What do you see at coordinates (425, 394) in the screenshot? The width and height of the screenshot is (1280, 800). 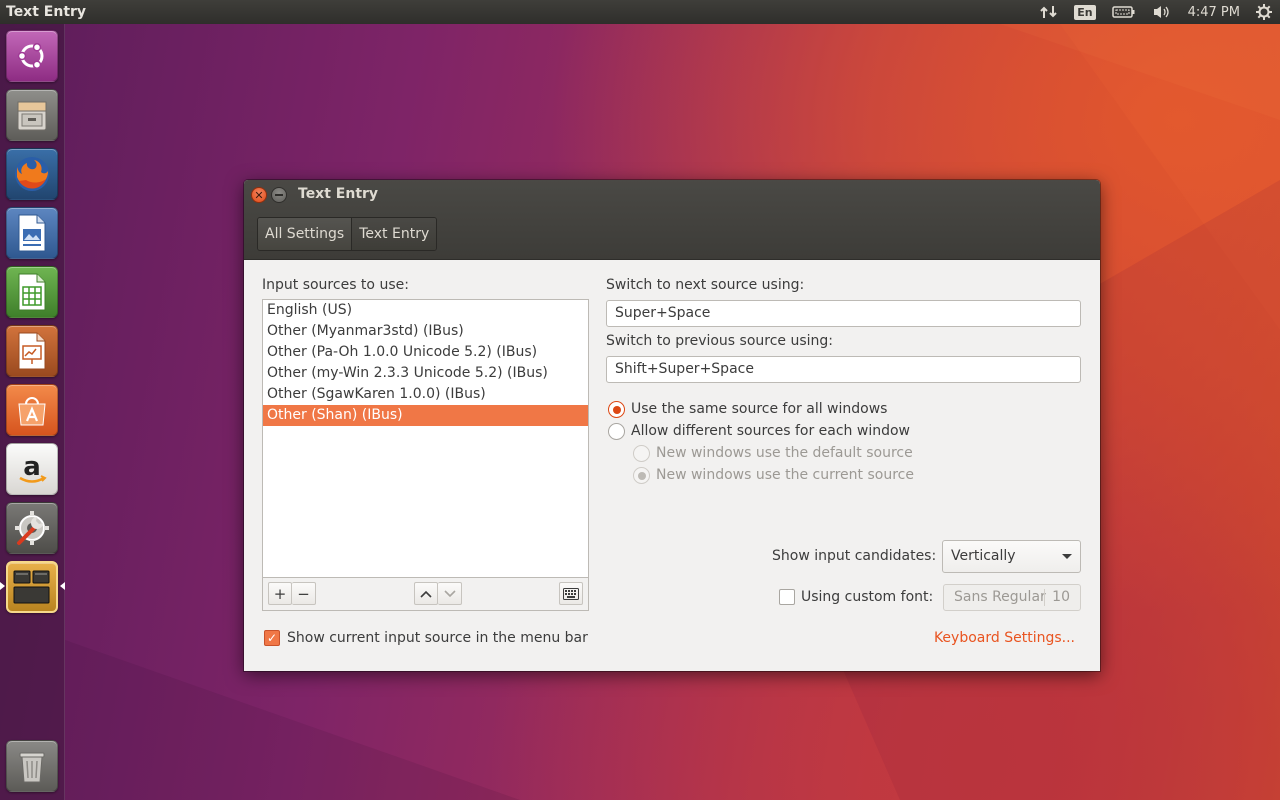 I see `list-item: Other (SgawKaren 1.0.0) (IBus)` at bounding box center [425, 394].